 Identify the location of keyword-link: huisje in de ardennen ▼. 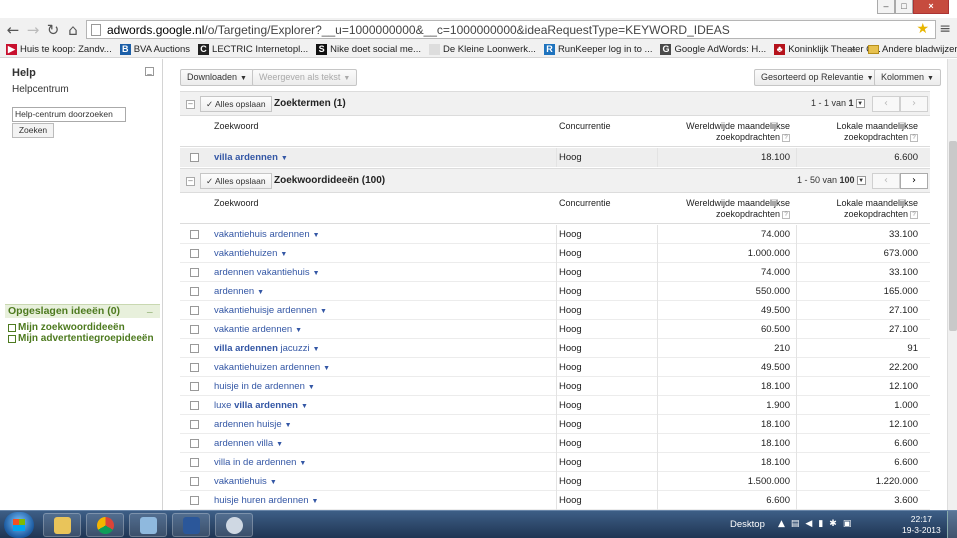
(264, 386).